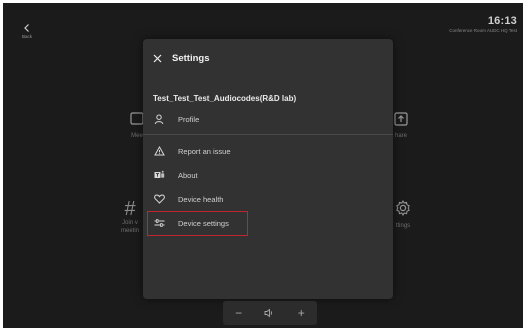  What do you see at coordinates (225, 98) in the screenshot?
I see `account-name: Test_Test_Test_Audiocodes(R&D lab)` at bounding box center [225, 98].